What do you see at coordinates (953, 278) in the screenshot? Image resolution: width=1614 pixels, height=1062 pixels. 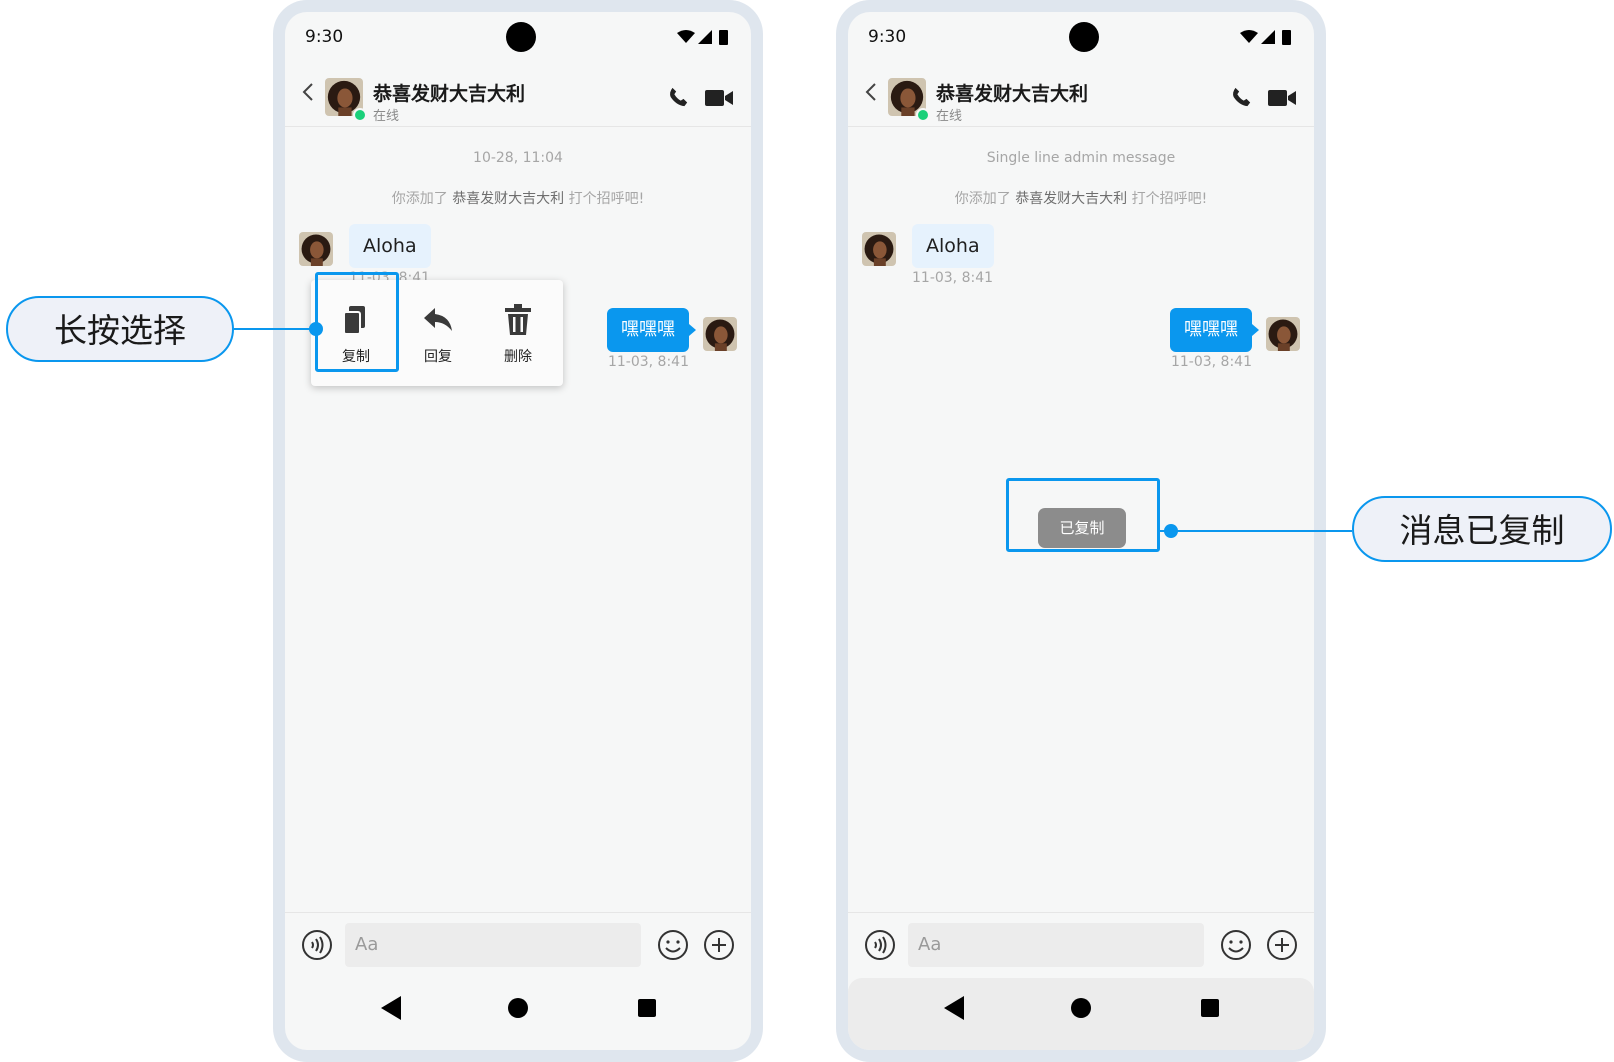 I see `incoming-message-time: 11-03, 8:41` at bounding box center [953, 278].